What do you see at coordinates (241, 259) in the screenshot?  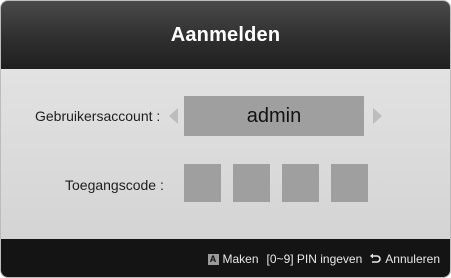 I see `make-hint: Maken` at bounding box center [241, 259].